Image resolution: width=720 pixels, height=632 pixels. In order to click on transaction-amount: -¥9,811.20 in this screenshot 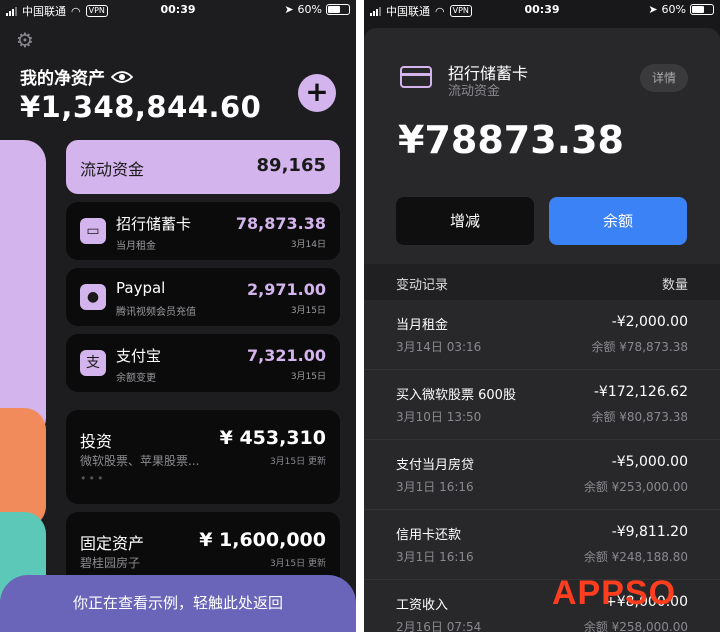, I will do `click(649, 532)`.